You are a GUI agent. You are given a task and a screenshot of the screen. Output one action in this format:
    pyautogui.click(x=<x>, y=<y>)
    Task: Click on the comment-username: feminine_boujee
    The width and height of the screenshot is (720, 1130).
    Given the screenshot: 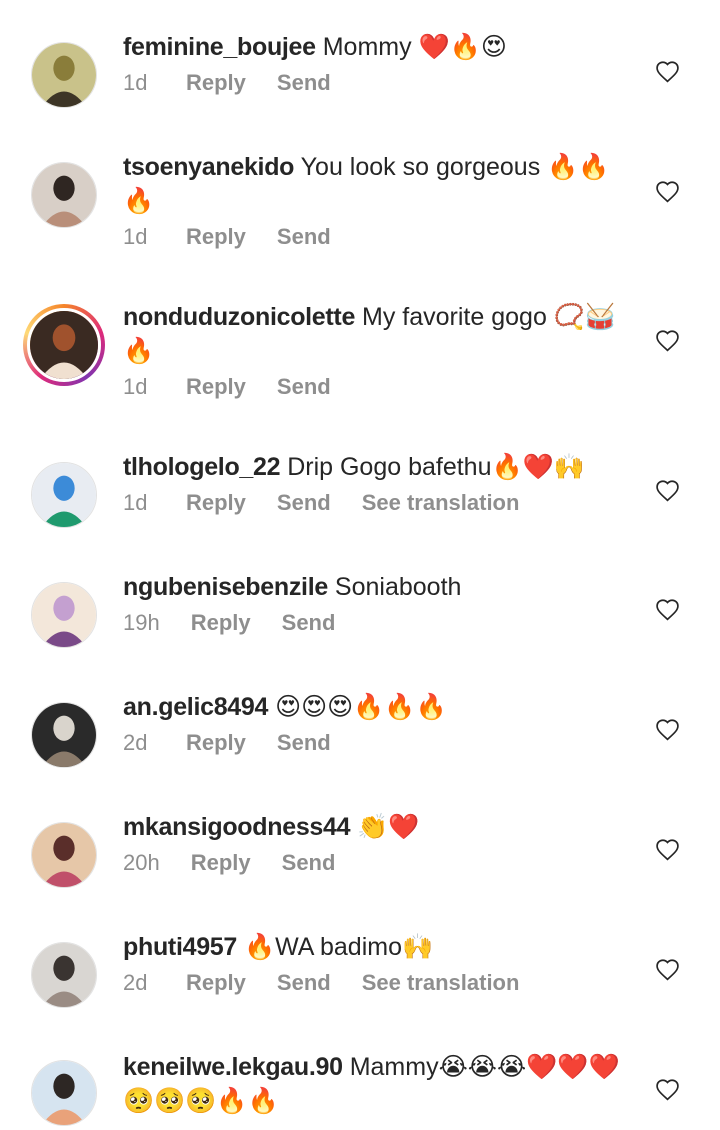 What is the action you would take?
    pyautogui.click(x=219, y=47)
    